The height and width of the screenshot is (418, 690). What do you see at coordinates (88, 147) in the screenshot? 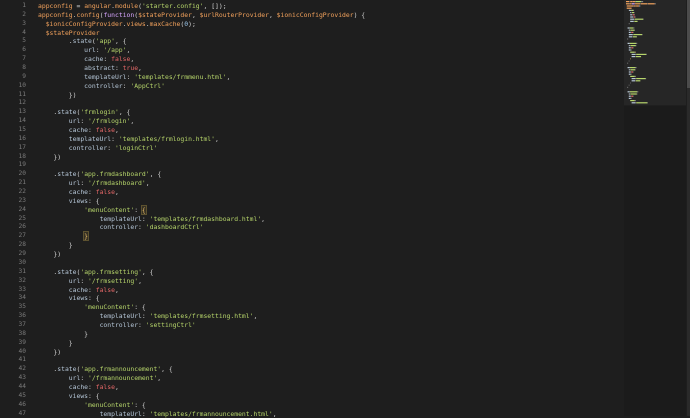
I see `code-token: controller` at bounding box center [88, 147].